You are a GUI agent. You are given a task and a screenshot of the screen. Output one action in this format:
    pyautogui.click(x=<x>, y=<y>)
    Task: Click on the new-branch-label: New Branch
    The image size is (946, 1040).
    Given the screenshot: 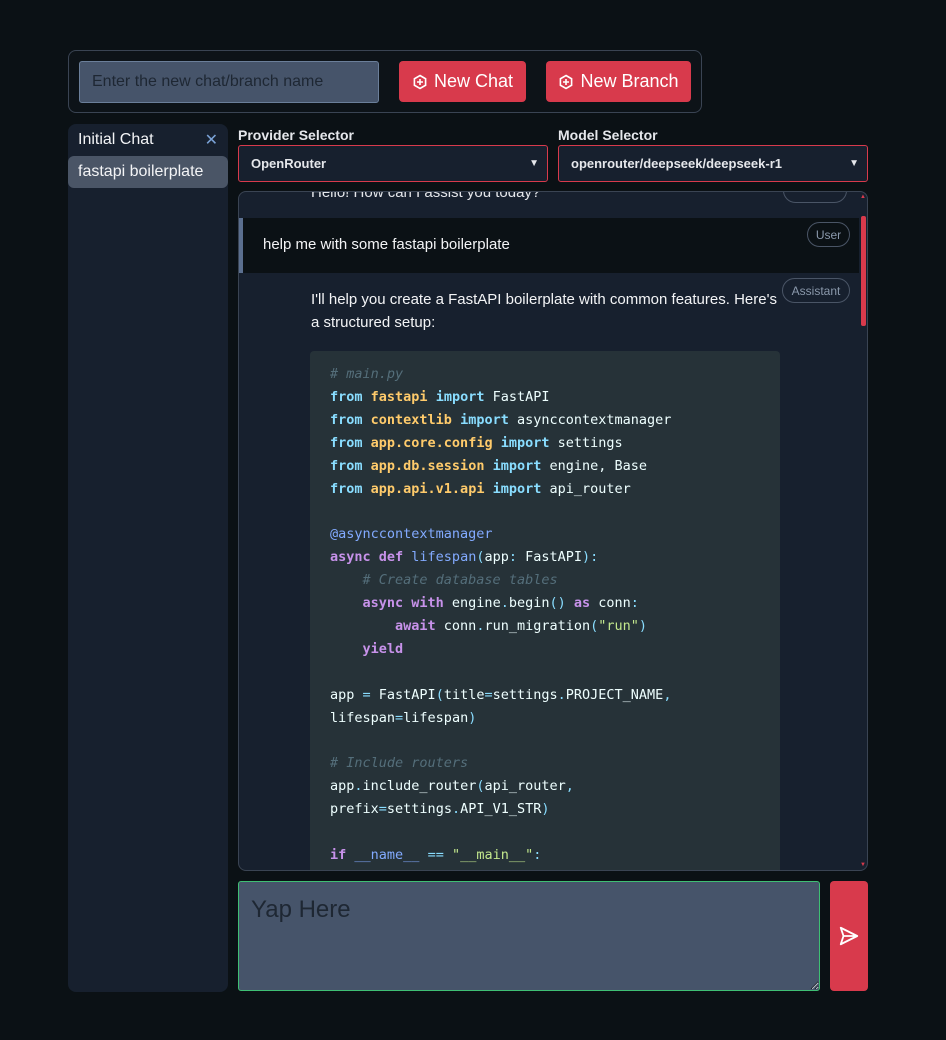 What is the action you would take?
    pyautogui.click(x=629, y=81)
    